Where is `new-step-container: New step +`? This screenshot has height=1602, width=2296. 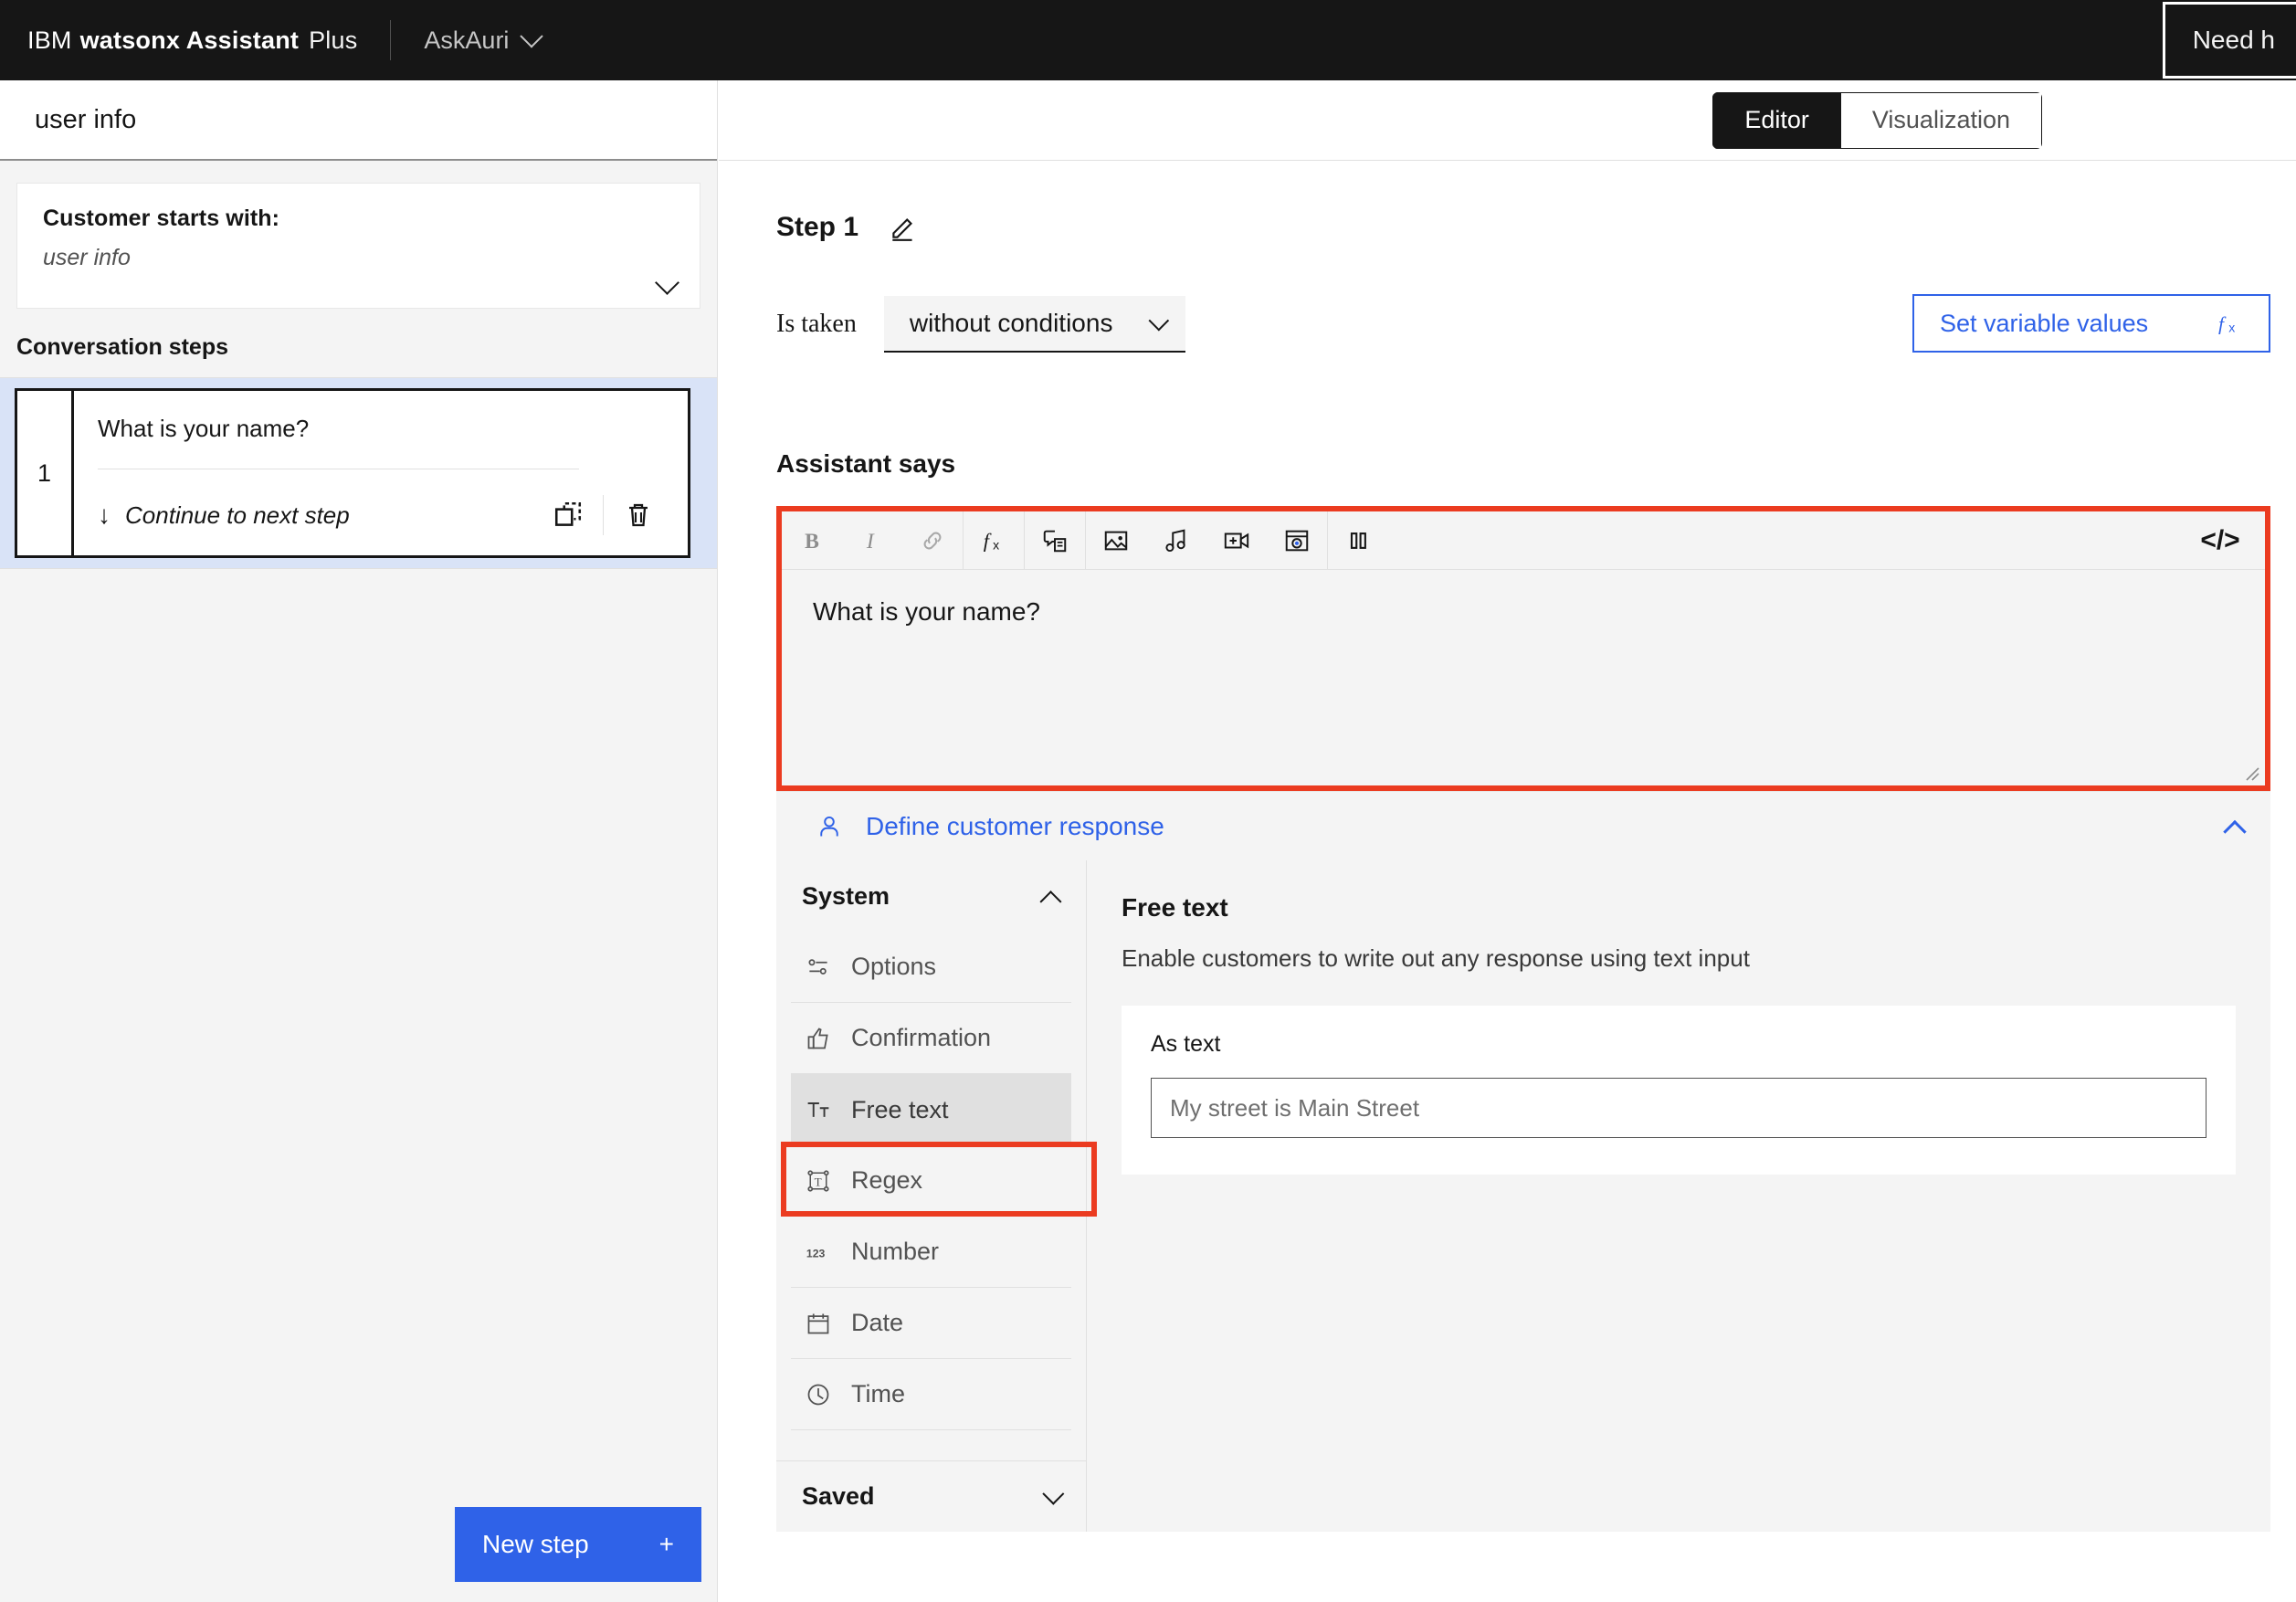 new-step-container: New step + is located at coordinates (359, 1554).